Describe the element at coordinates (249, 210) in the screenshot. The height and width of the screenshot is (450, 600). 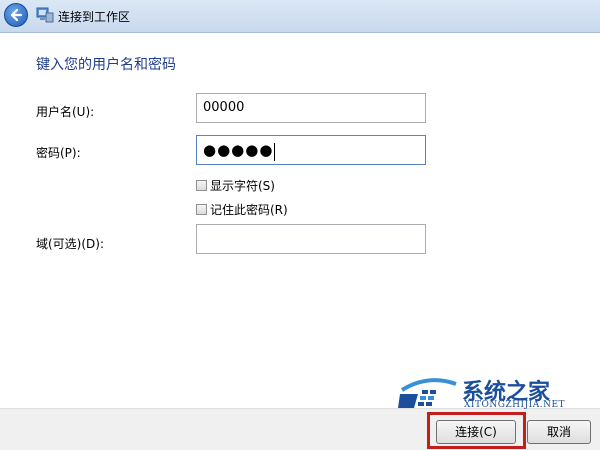
I see `remember-password-label: 记住此密码(R)` at that location.